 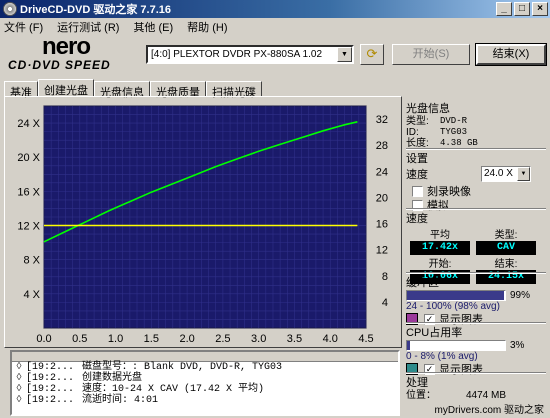 What do you see at coordinates (31, 261) in the screenshot?
I see `y-left-tick-label: 8 X` at bounding box center [31, 261].